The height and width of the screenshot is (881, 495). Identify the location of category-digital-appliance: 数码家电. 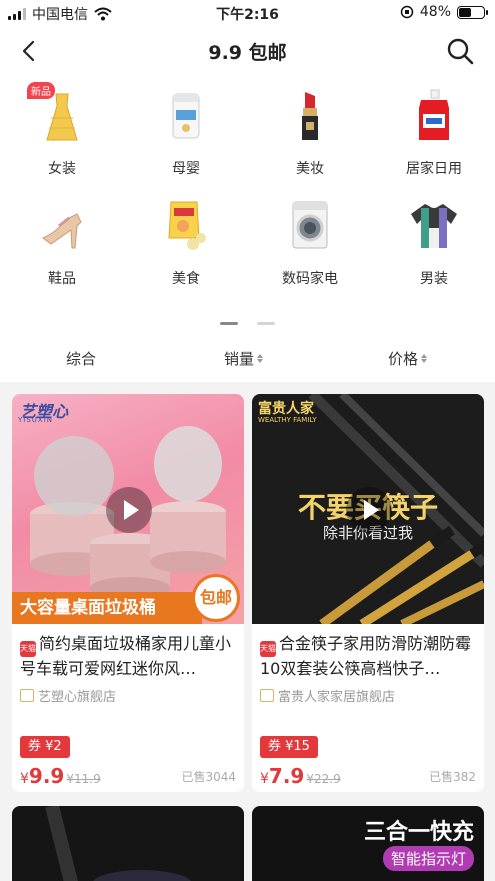
(310, 244).